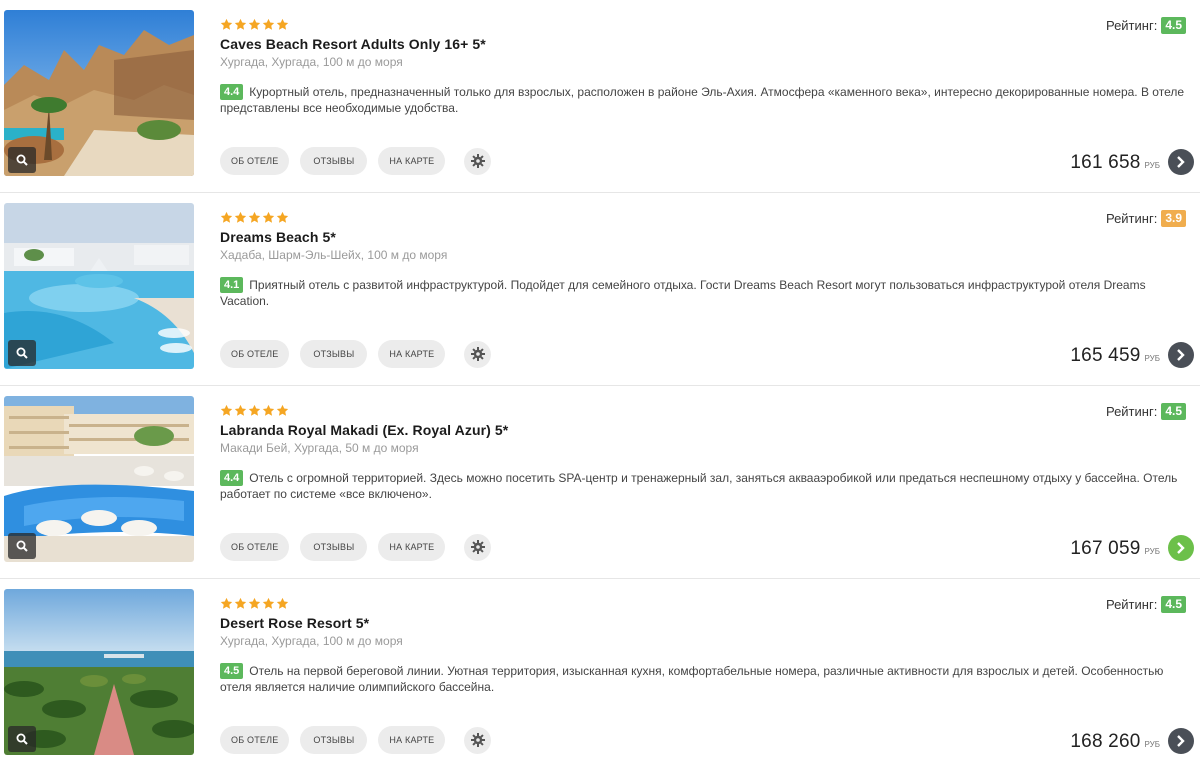  What do you see at coordinates (294, 623) in the screenshot?
I see `hotel-name: Desert Rose Resort 5*` at bounding box center [294, 623].